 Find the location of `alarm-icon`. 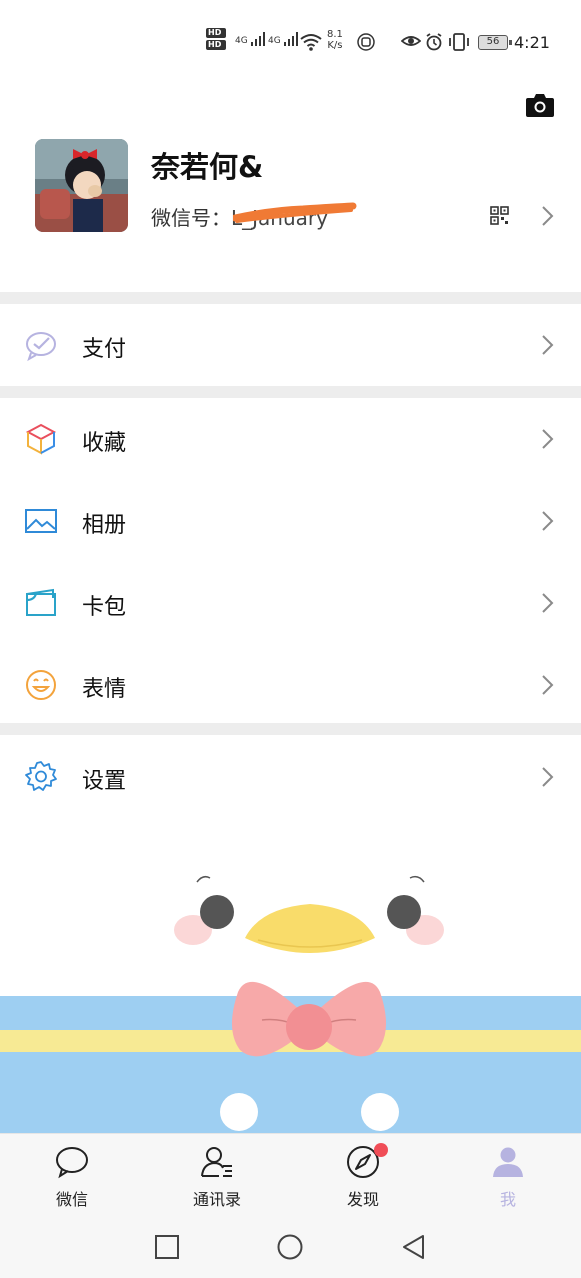

alarm-icon is located at coordinates (434, 42).